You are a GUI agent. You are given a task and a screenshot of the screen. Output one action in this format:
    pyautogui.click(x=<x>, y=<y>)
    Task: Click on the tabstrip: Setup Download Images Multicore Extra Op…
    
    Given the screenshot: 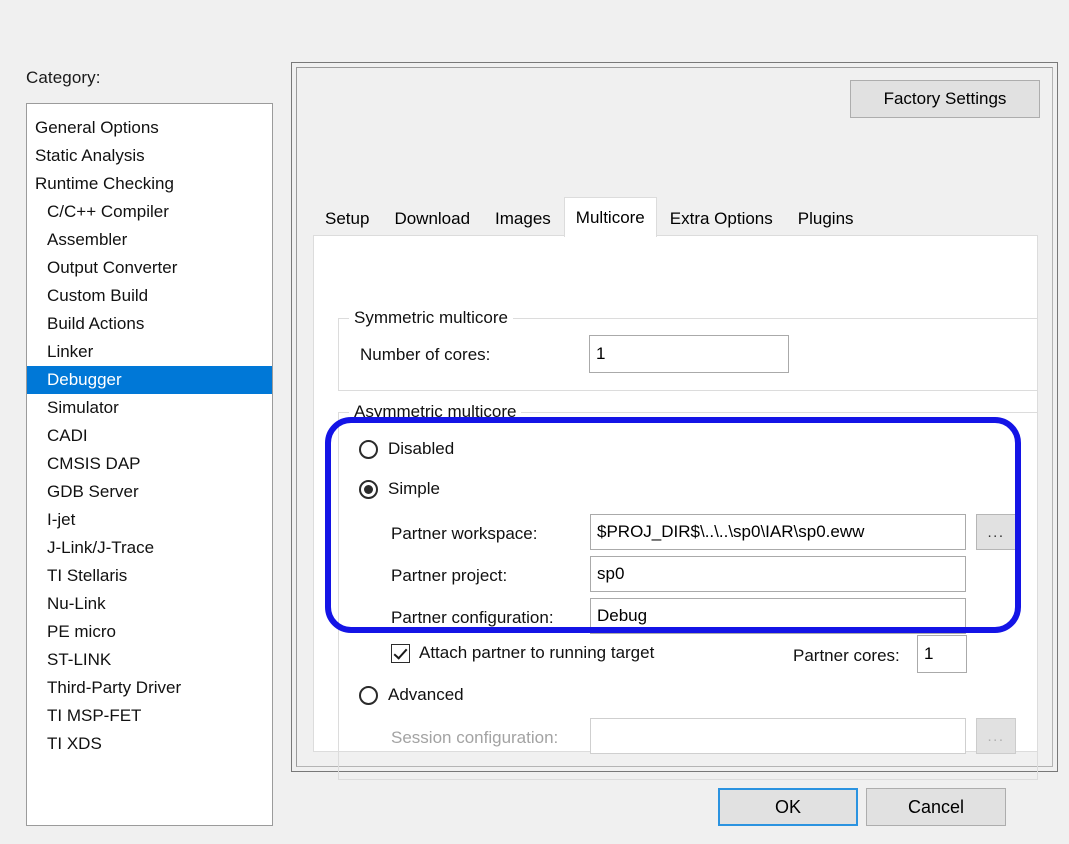 What is the action you would take?
    pyautogui.click(x=675, y=217)
    